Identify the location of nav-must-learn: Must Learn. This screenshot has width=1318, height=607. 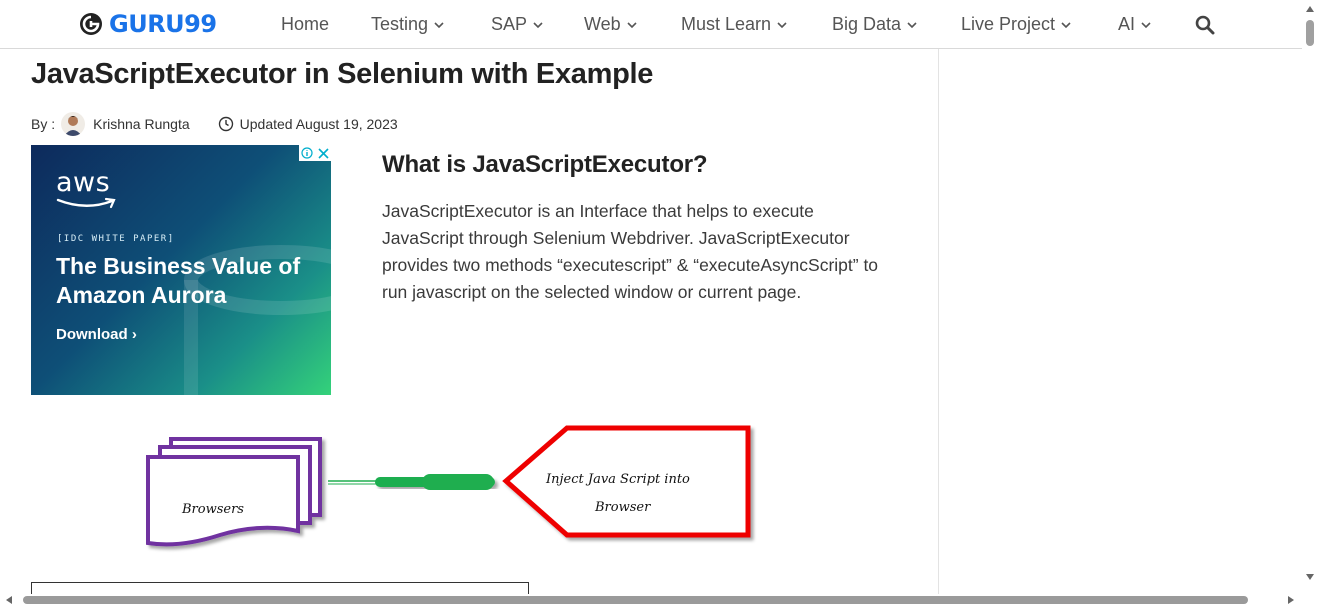
(734, 24).